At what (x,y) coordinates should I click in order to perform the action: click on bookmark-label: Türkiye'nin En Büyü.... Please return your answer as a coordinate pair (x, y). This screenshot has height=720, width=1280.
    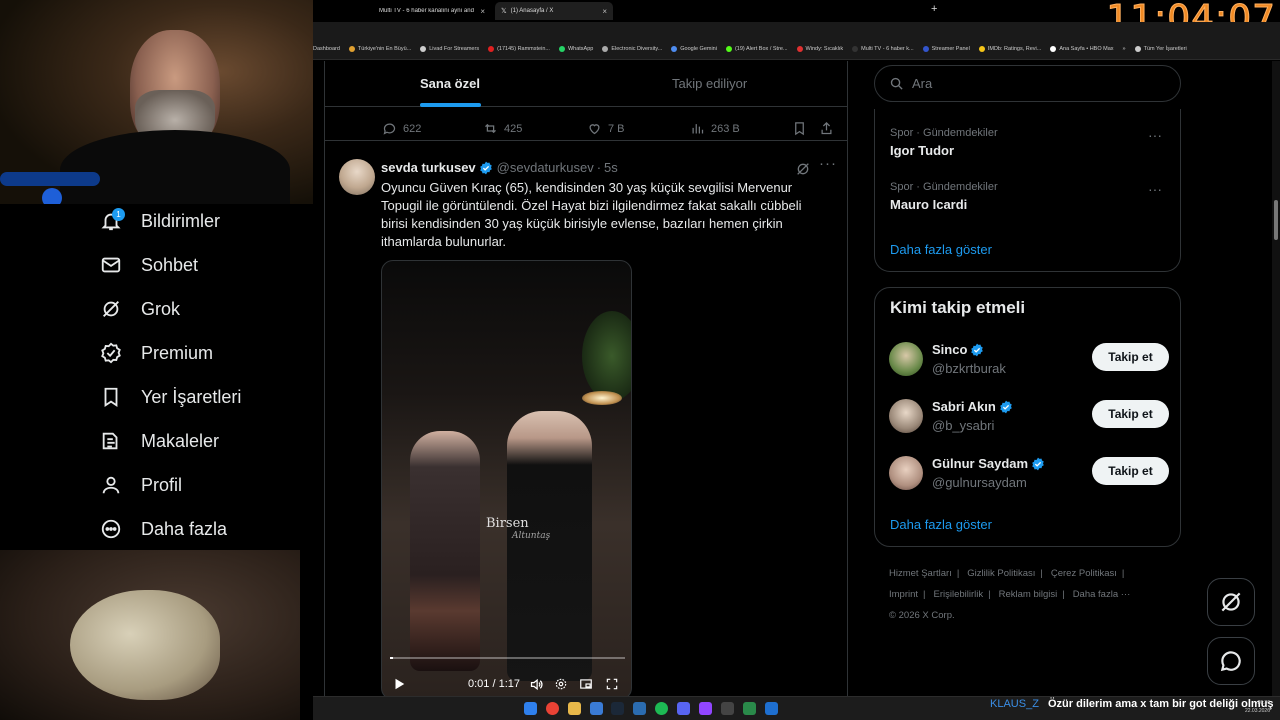
    Looking at the image, I should click on (384, 48).